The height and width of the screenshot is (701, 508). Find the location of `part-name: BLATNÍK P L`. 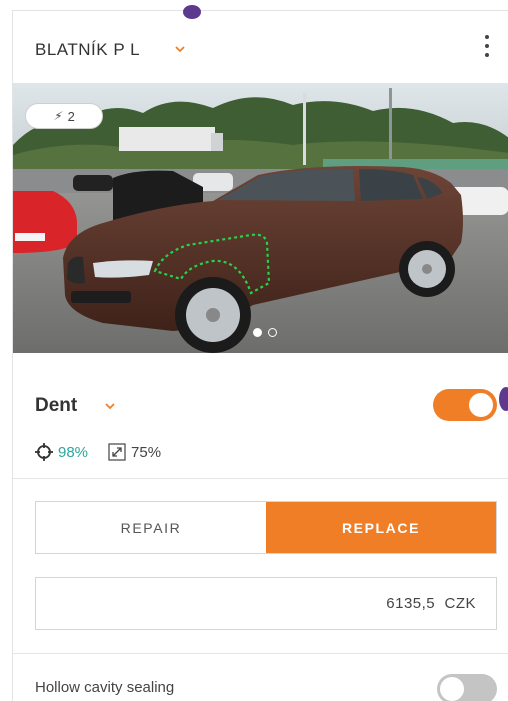

part-name: BLATNÍK P L is located at coordinates (87, 50).